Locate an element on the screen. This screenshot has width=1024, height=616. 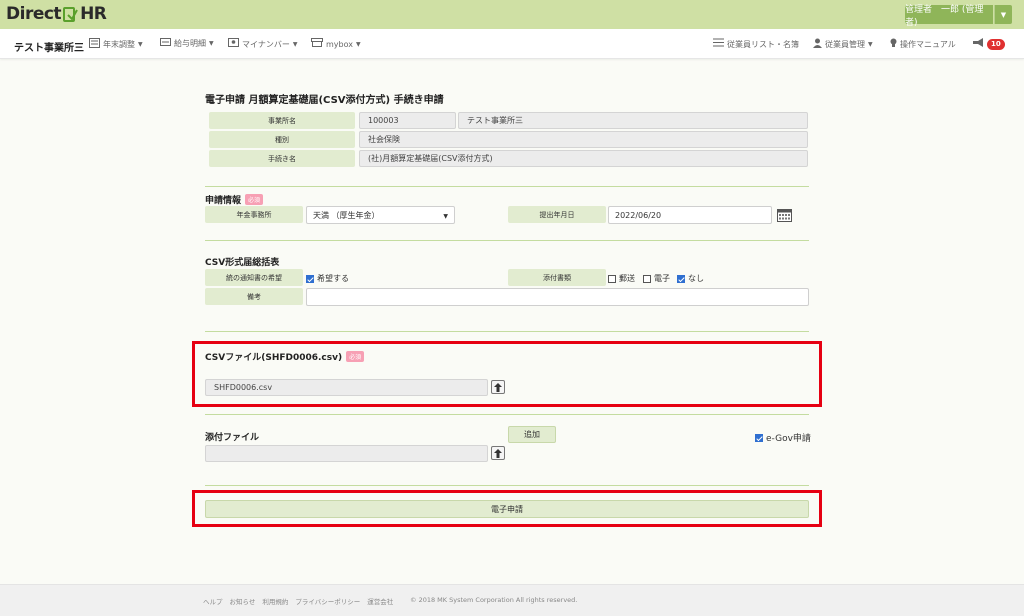
office-label: 事業所名 is located at coordinates (282, 120).